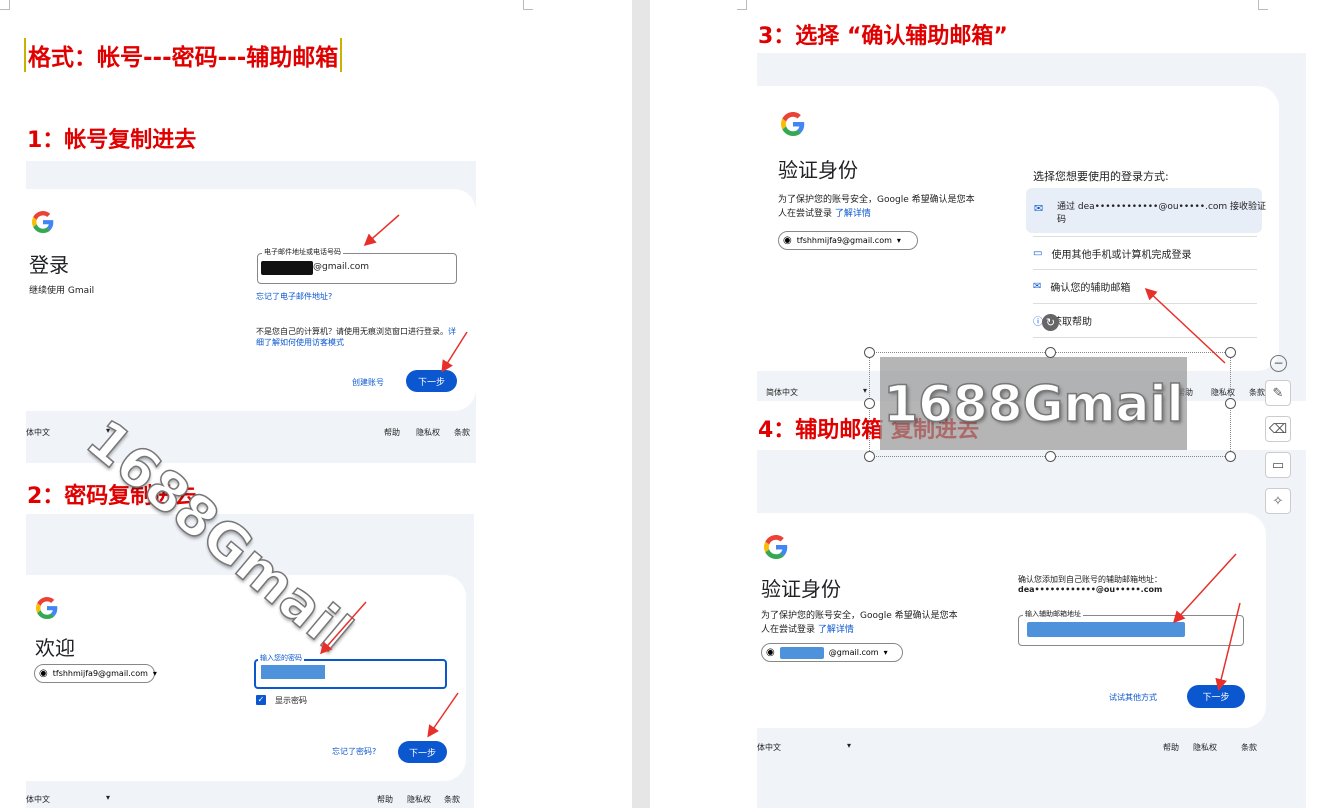  What do you see at coordinates (454, 352) in the screenshot?
I see `arrow-to-next-button` at bounding box center [454, 352].